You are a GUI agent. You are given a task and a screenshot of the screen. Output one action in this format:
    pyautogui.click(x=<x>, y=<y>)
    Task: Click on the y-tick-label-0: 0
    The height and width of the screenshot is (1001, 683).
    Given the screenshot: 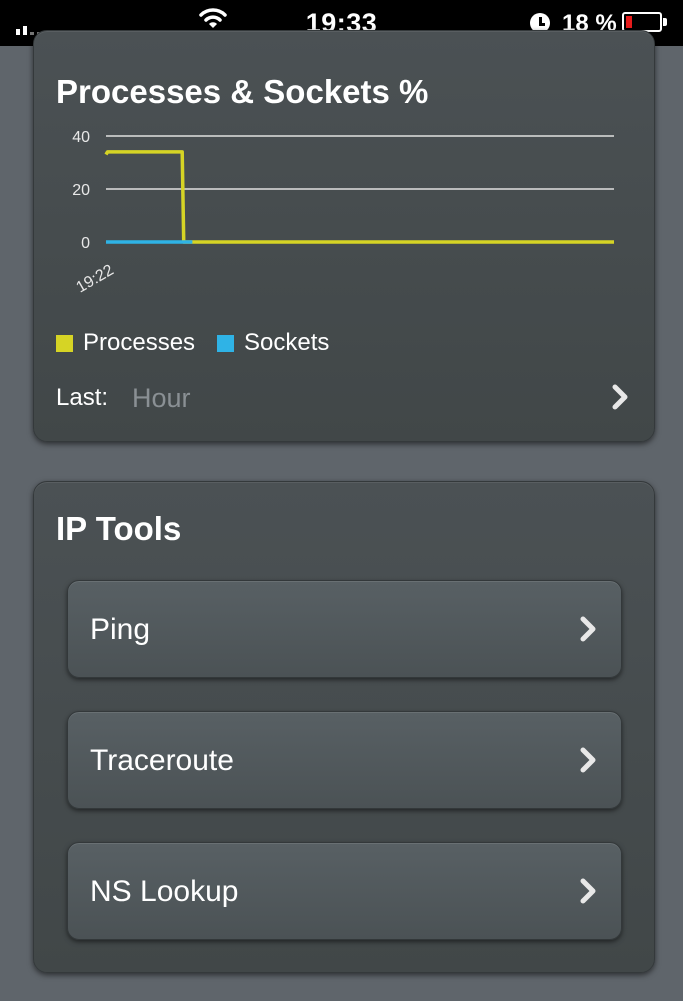 What is the action you would take?
    pyautogui.click(x=85, y=243)
    